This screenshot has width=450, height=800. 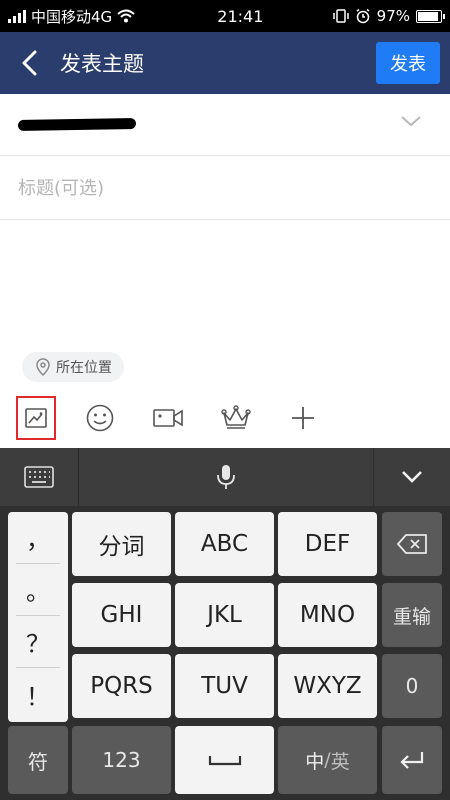 I want to click on more-options-button, so click(x=303, y=418).